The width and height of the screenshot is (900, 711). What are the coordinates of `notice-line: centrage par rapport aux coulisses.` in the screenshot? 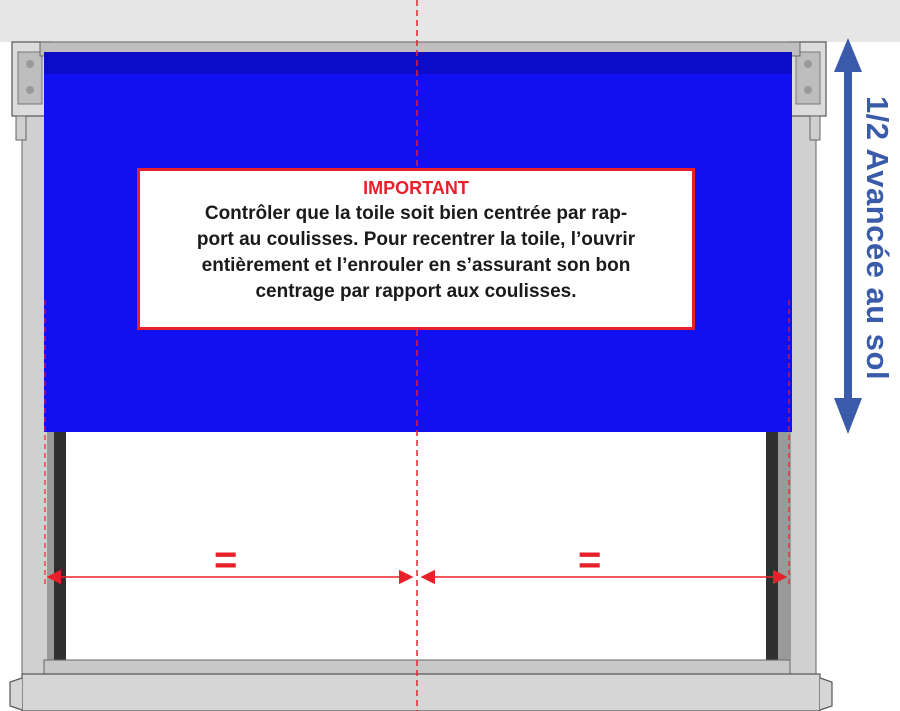 It's located at (416, 291).